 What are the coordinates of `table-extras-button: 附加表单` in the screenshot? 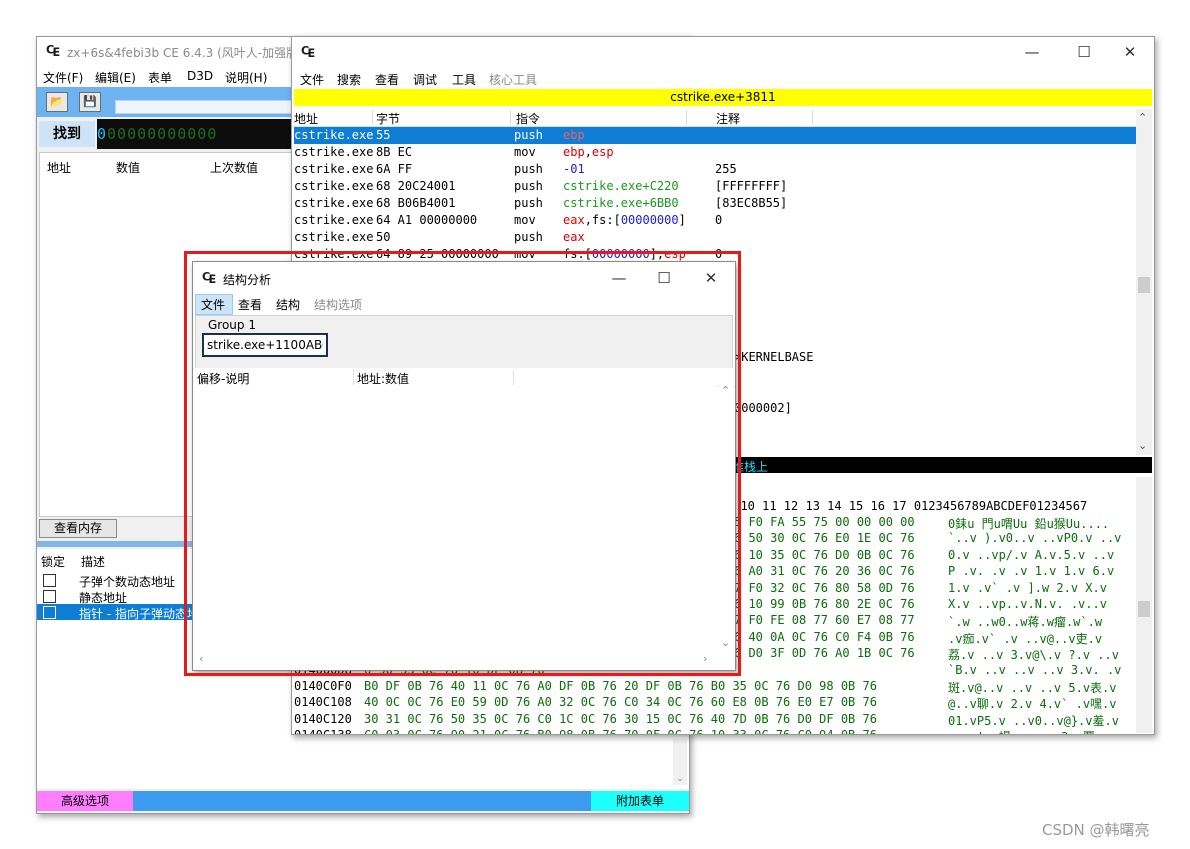 It's located at (640, 801).